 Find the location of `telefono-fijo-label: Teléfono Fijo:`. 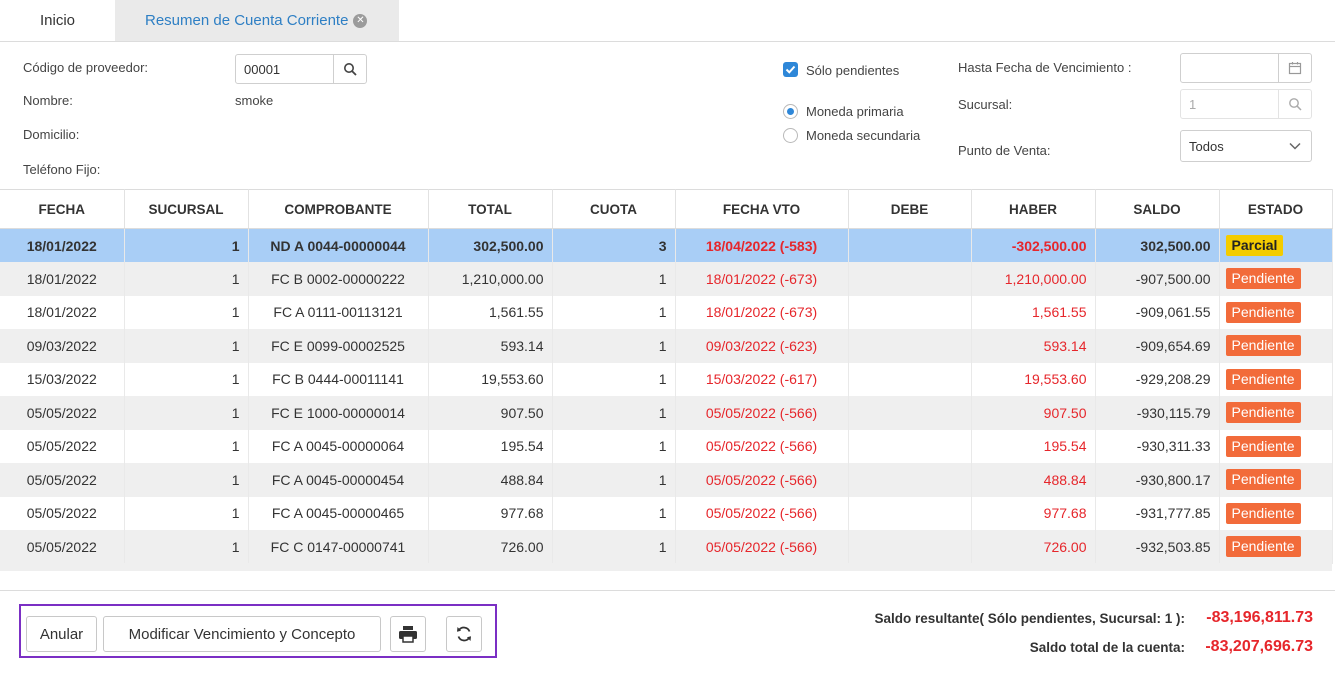

telefono-fijo-label: Teléfono Fijo: is located at coordinates (62, 169).